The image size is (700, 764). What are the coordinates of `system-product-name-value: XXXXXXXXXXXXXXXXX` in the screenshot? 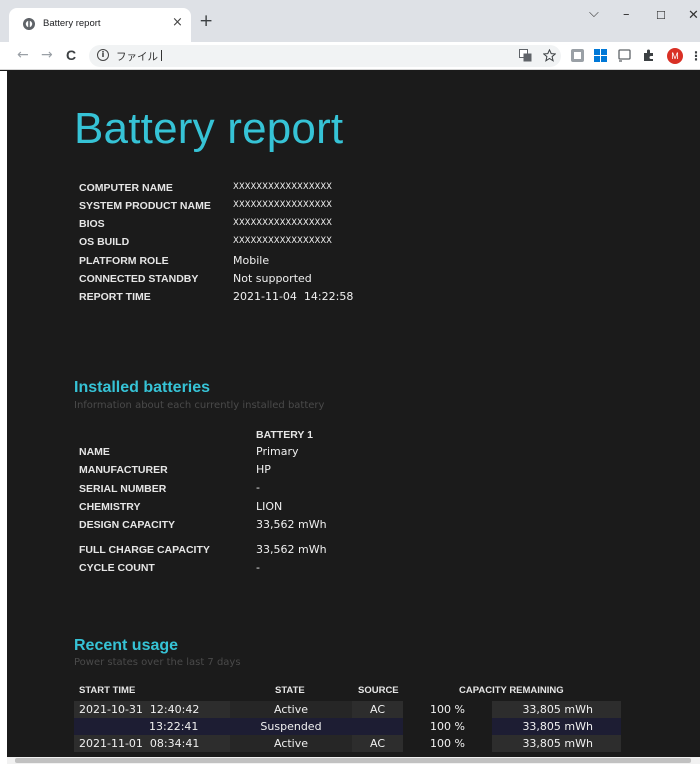 It's located at (282, 205).